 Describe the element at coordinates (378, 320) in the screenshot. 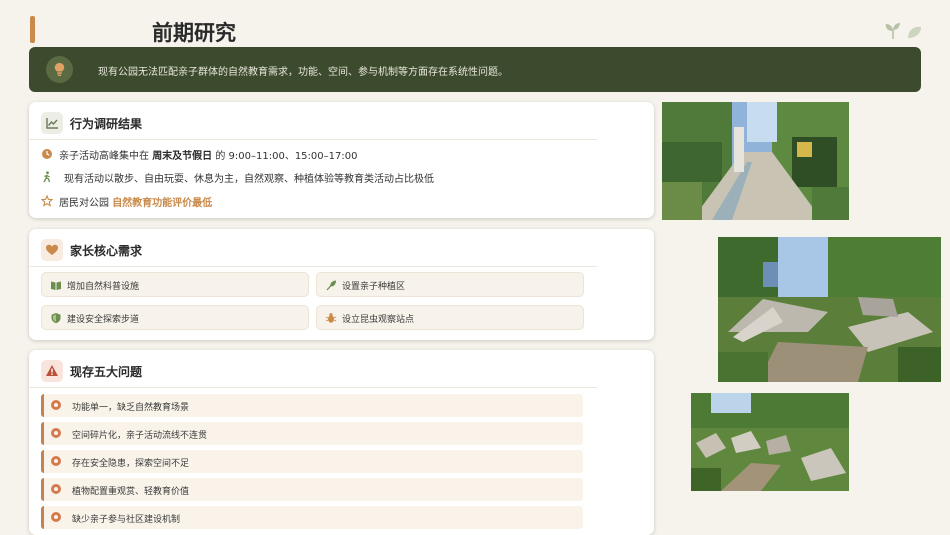

I see `need-label: 设立昆虫观察站点` at that location.